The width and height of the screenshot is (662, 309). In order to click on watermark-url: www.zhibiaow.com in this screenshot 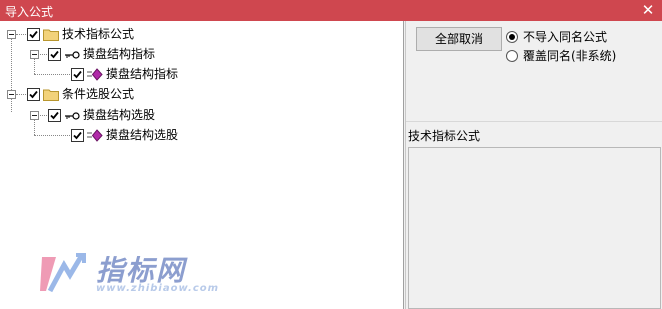, I will do `click(158, 288)`.